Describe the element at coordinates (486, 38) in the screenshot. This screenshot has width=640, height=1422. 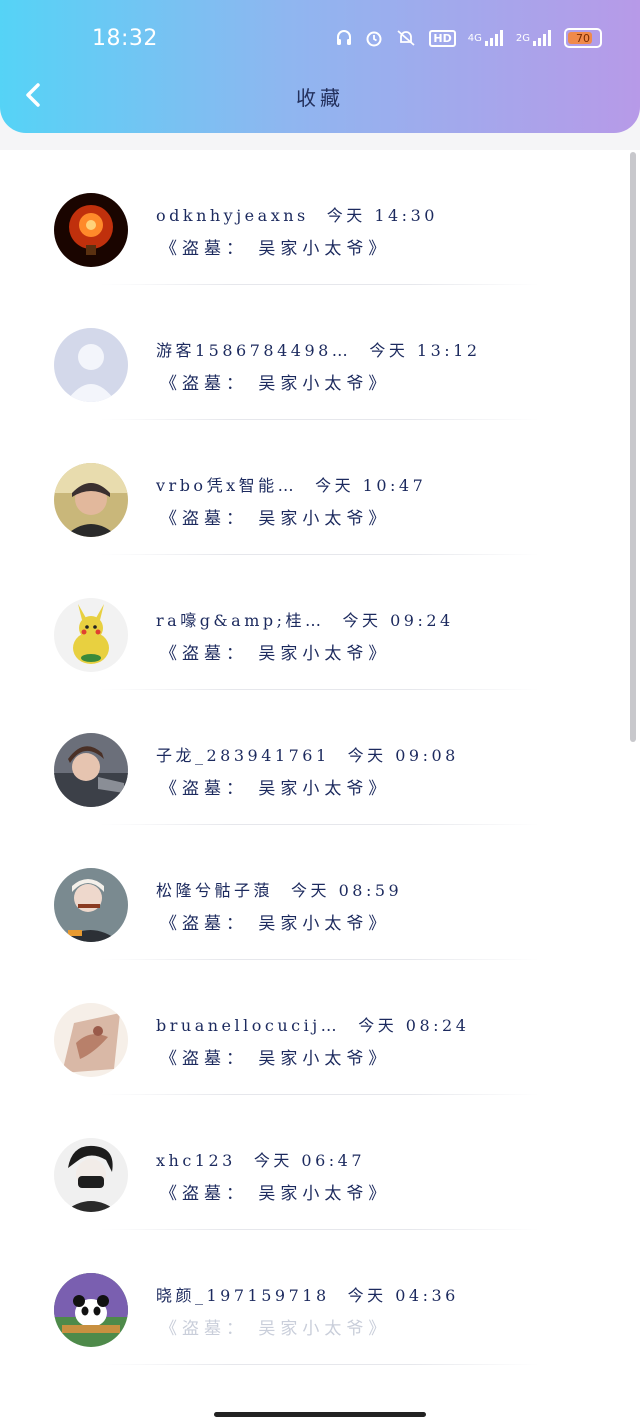
I see `signal-4g-icon: 4G` at that location.